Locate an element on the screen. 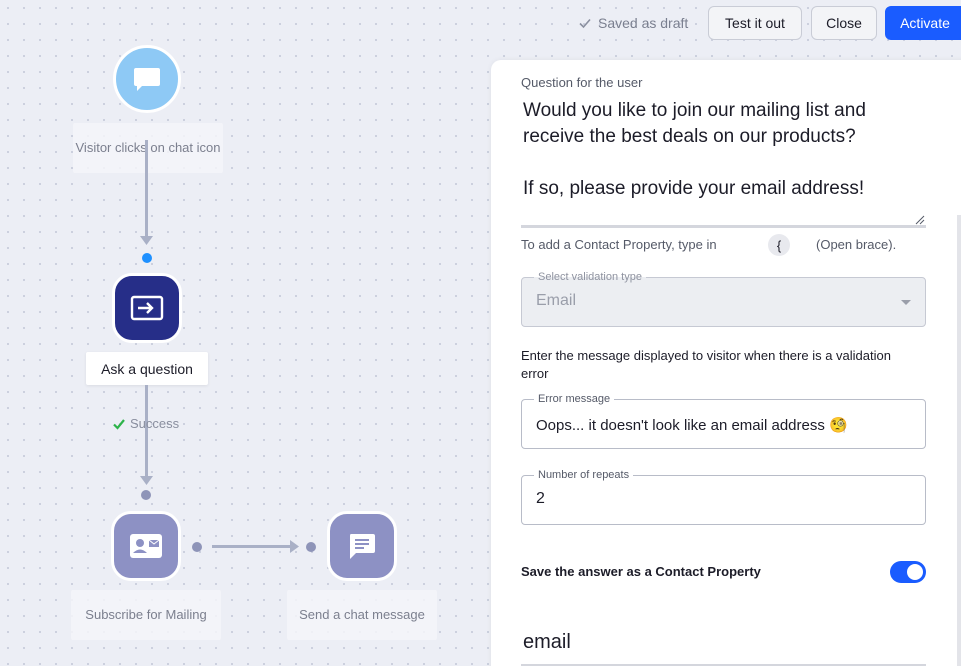 Image resolution: width=961 pixels, height=666 pixels. send-message-node is located at coordinates (362, 546).